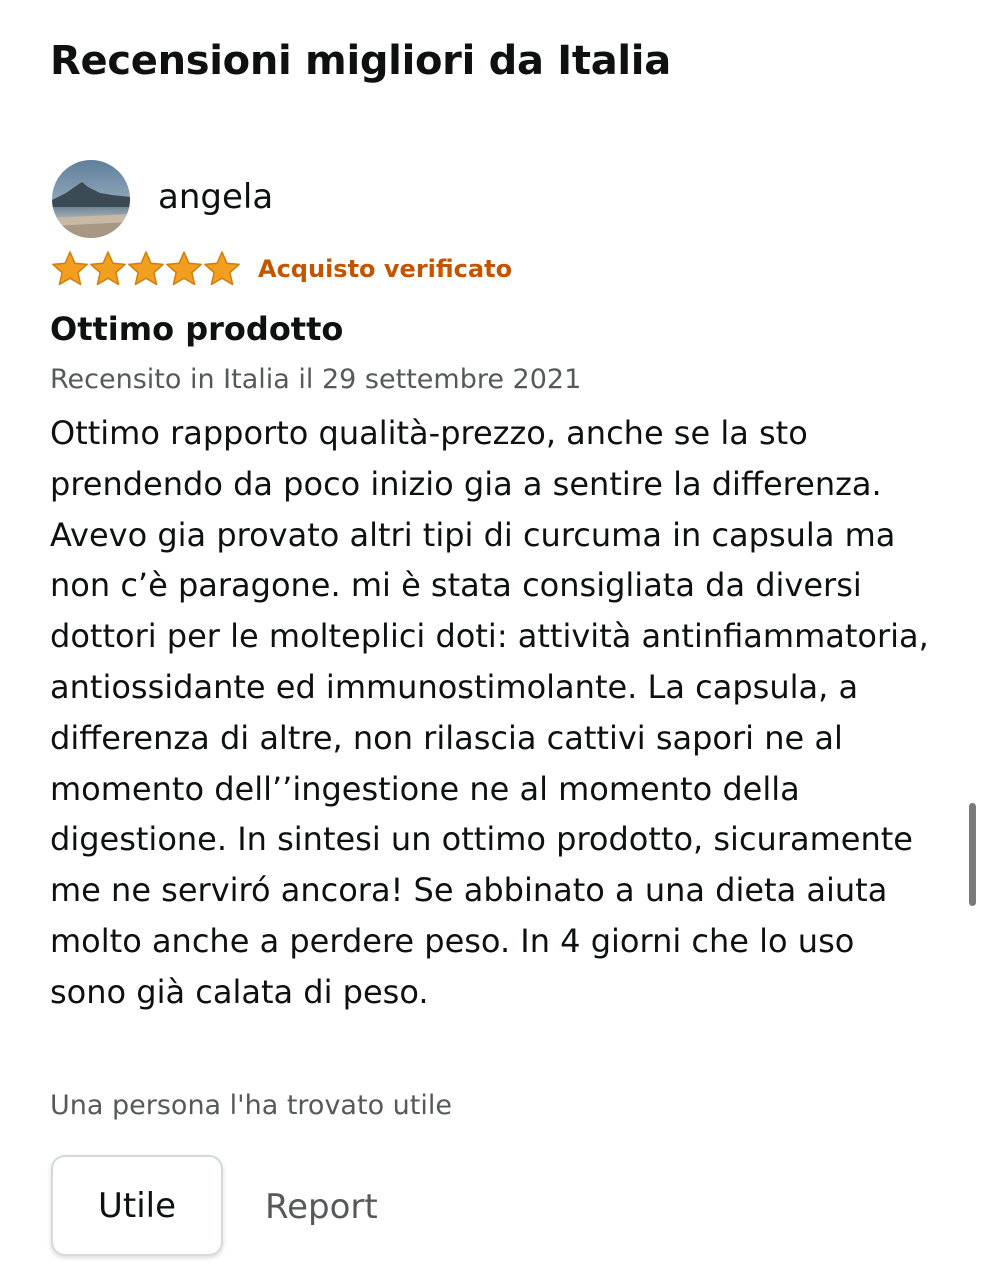 This screenshot has width=984, height=1280. What do you see at coordinates (251, 1105) in the screenshot?
I see `helpful-count-text: Una persona l'ha trovato utile` at bounding box center [251, 1105].